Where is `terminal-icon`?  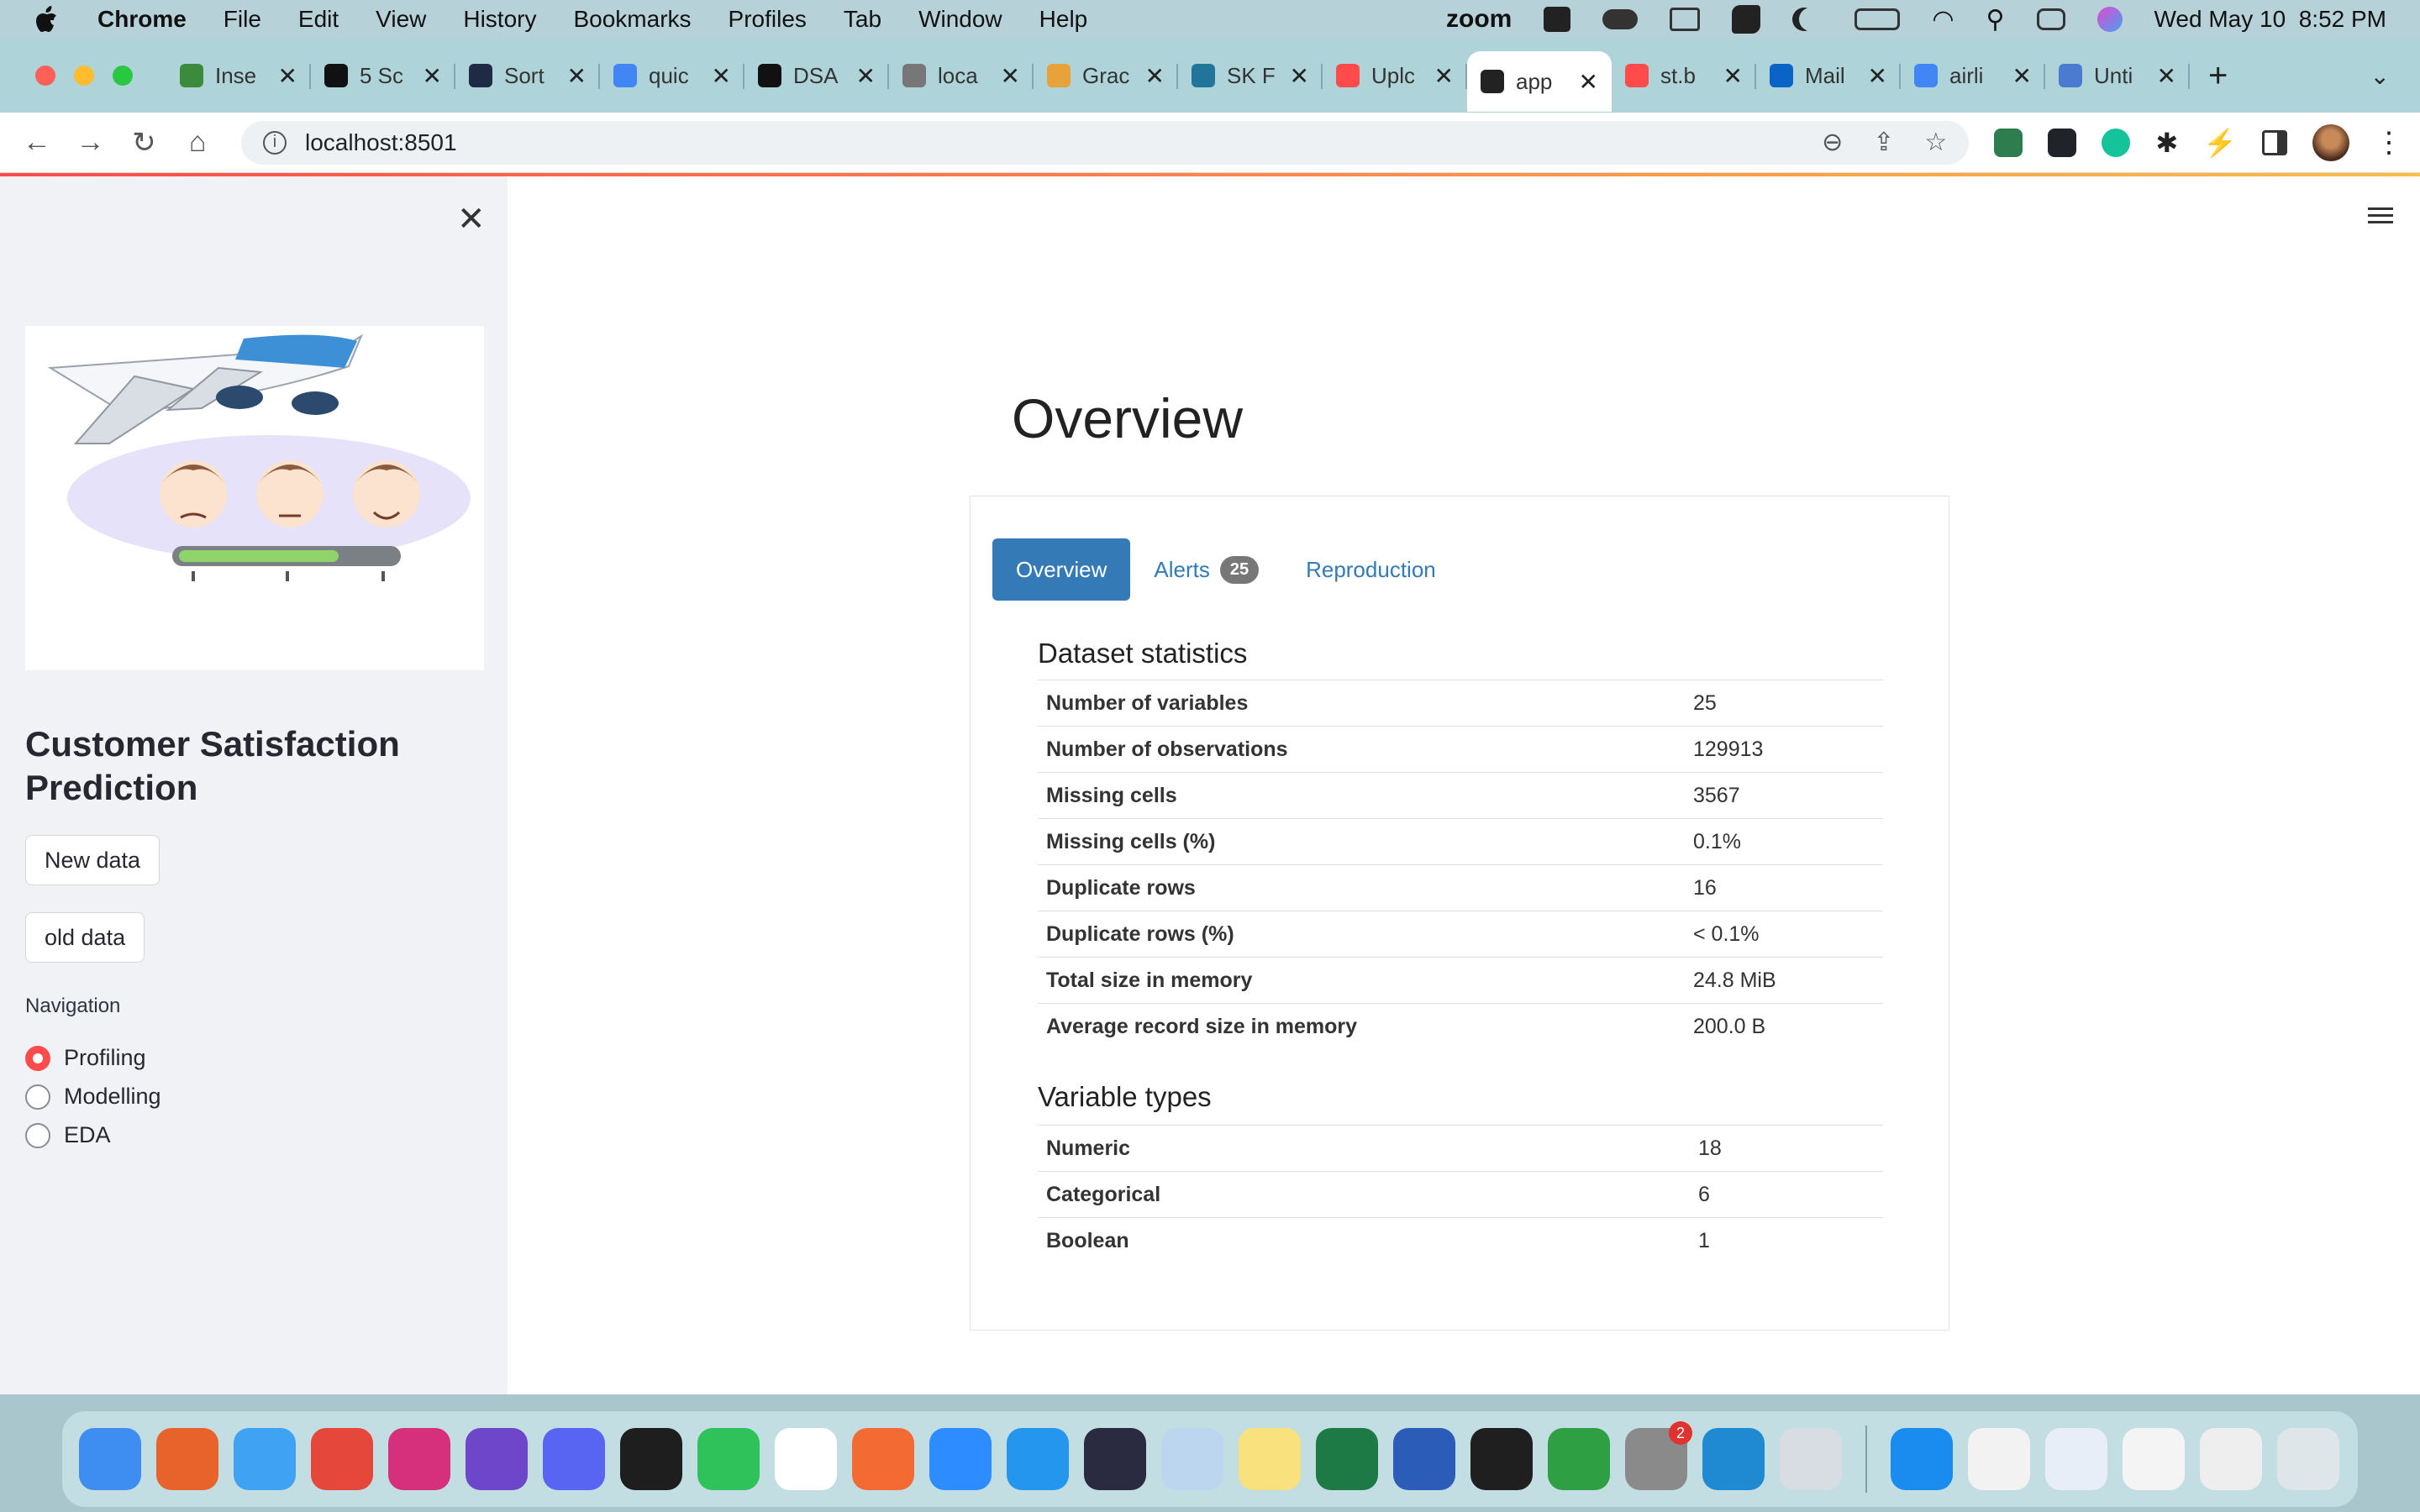 terminal-icon is located at coordinates (651, 1459).